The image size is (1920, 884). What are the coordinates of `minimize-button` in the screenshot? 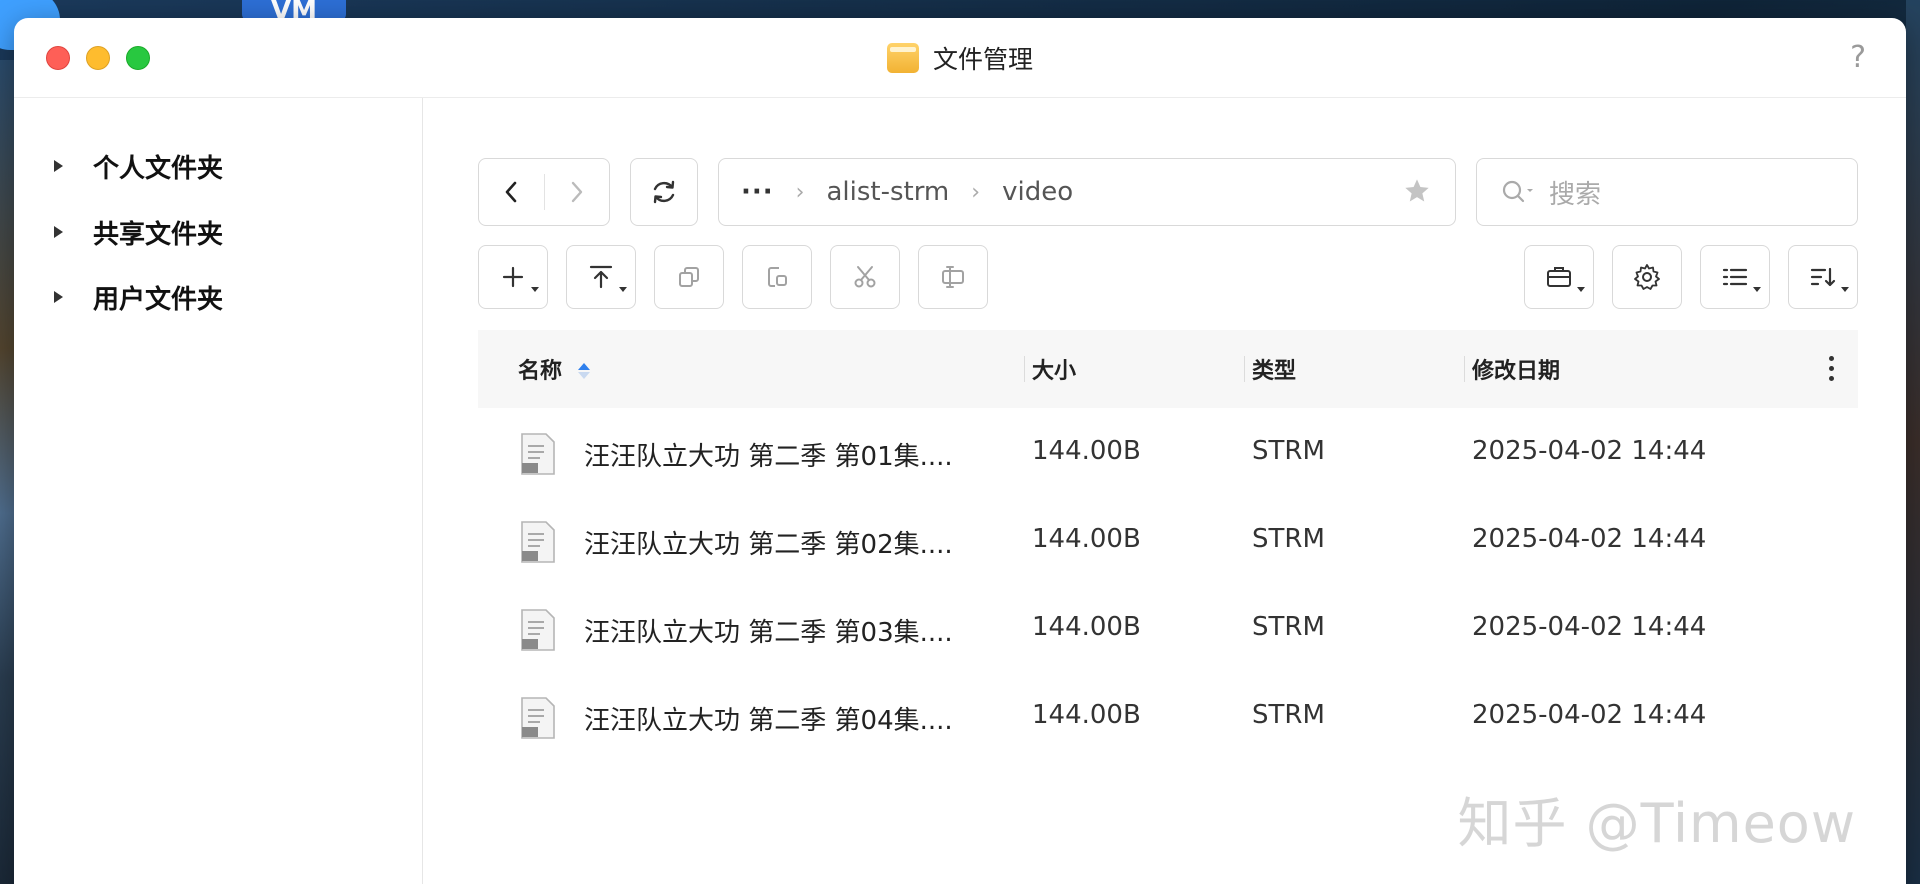 It's located at (98, 58).